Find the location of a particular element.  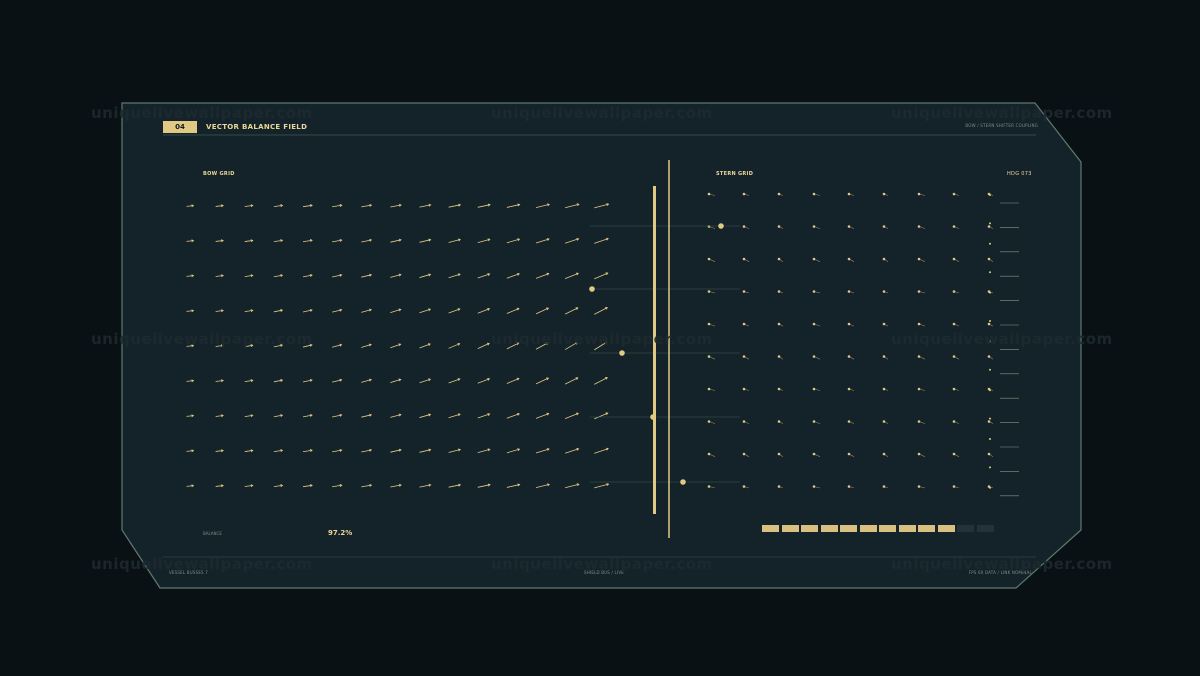

level-meter is located at coordinates (878, 528).